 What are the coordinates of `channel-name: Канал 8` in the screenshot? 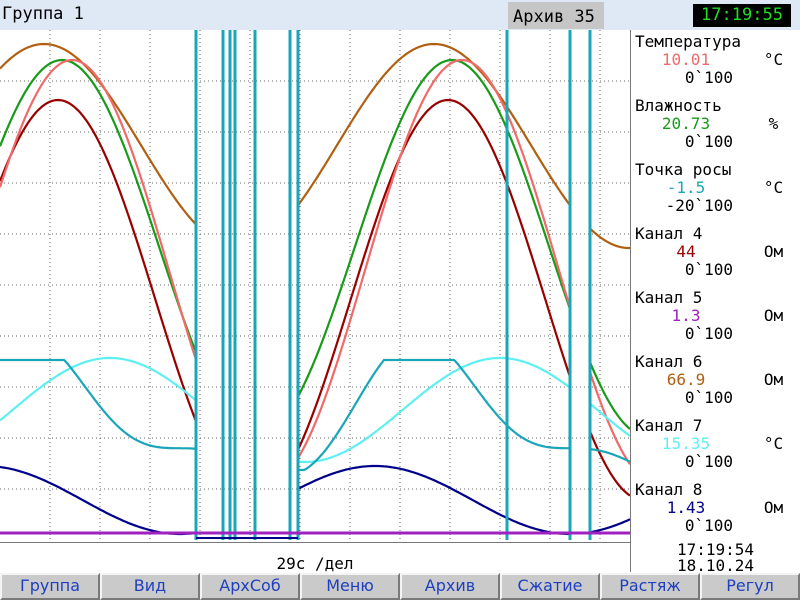 It's located at (669, 489).